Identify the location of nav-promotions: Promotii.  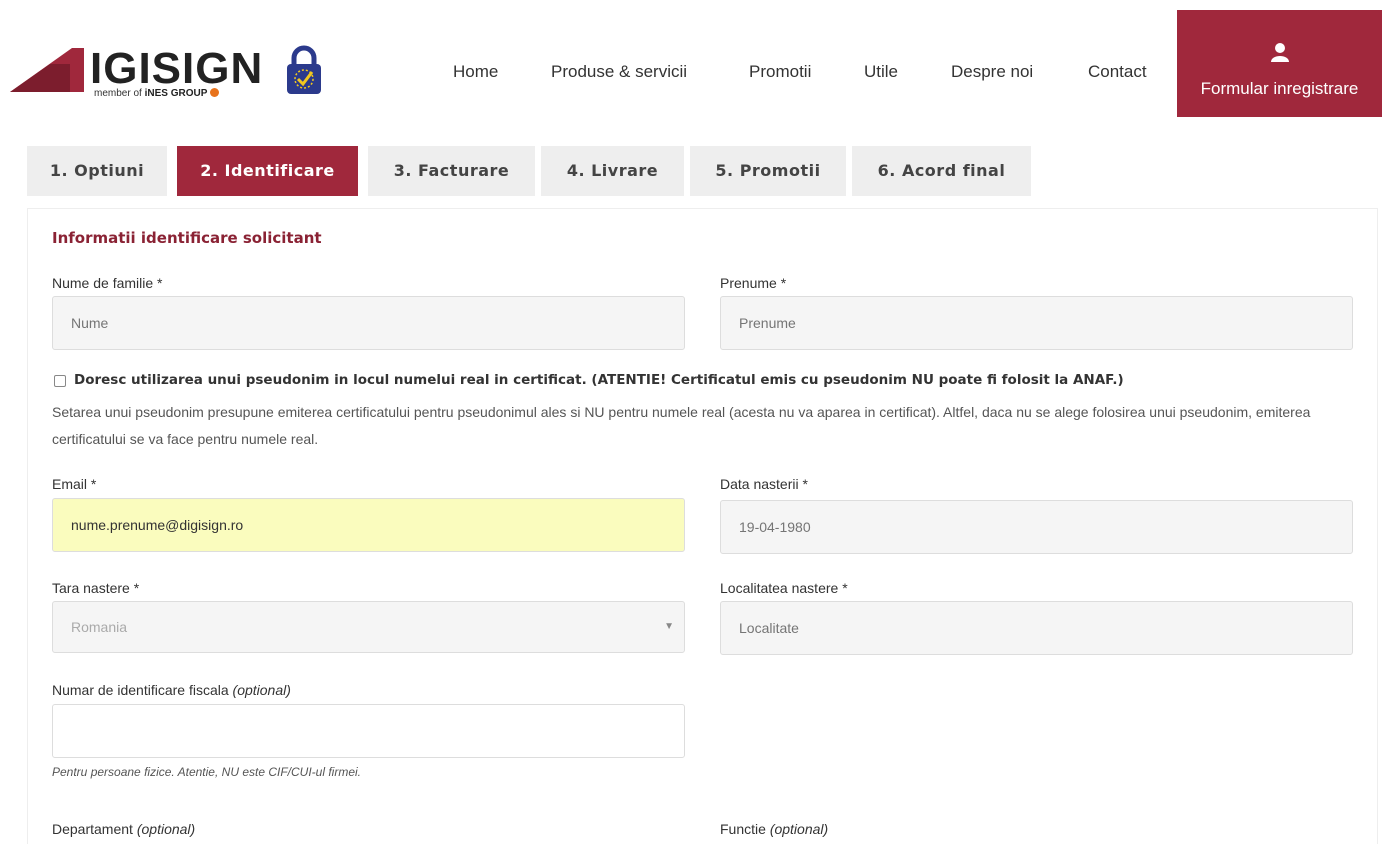
(780, 72).